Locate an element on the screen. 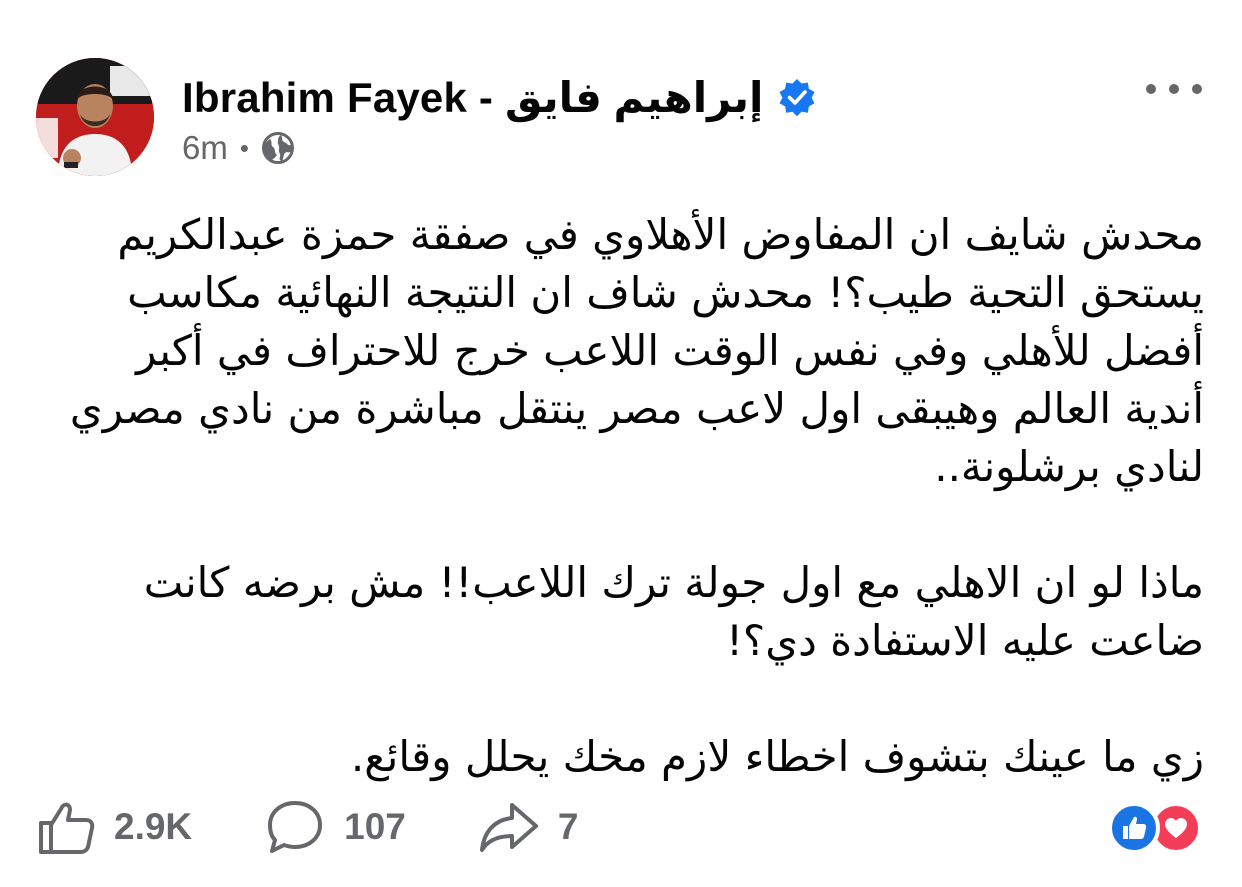 The image size is (1242, 887). share-count: 7 is located at coordinates (568, 826).